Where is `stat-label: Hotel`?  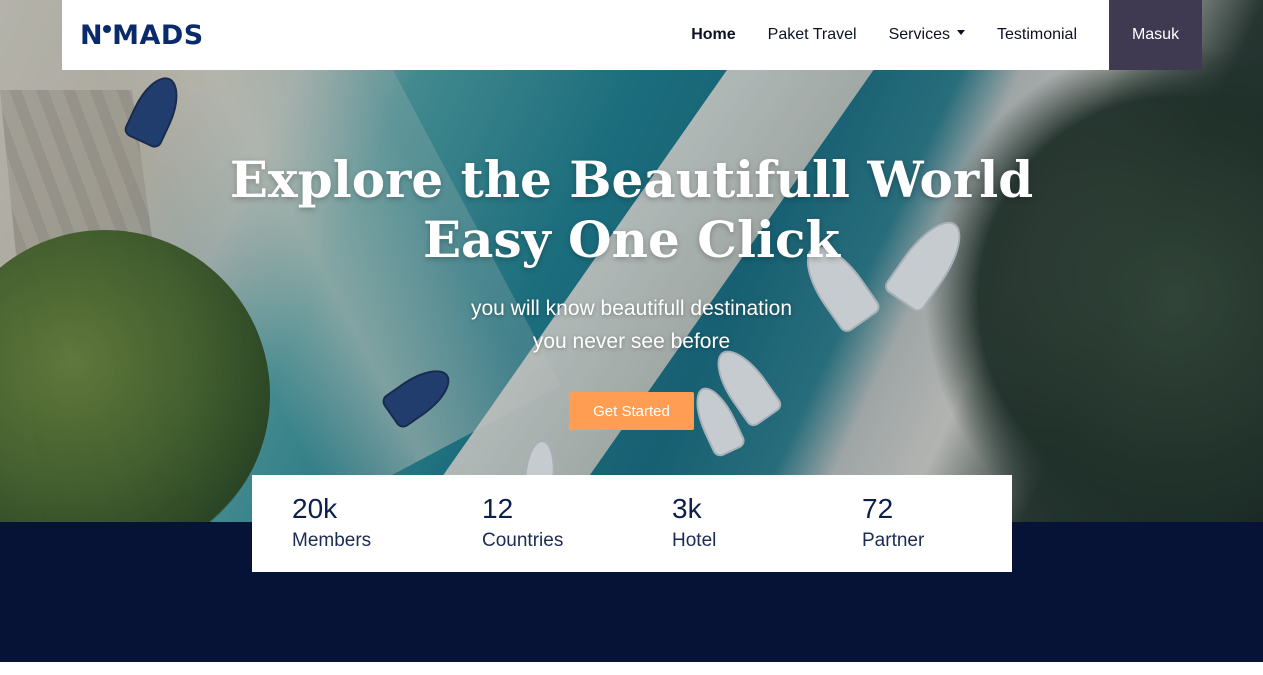 stat-label: Hotel is located at coordinates (694, 540).